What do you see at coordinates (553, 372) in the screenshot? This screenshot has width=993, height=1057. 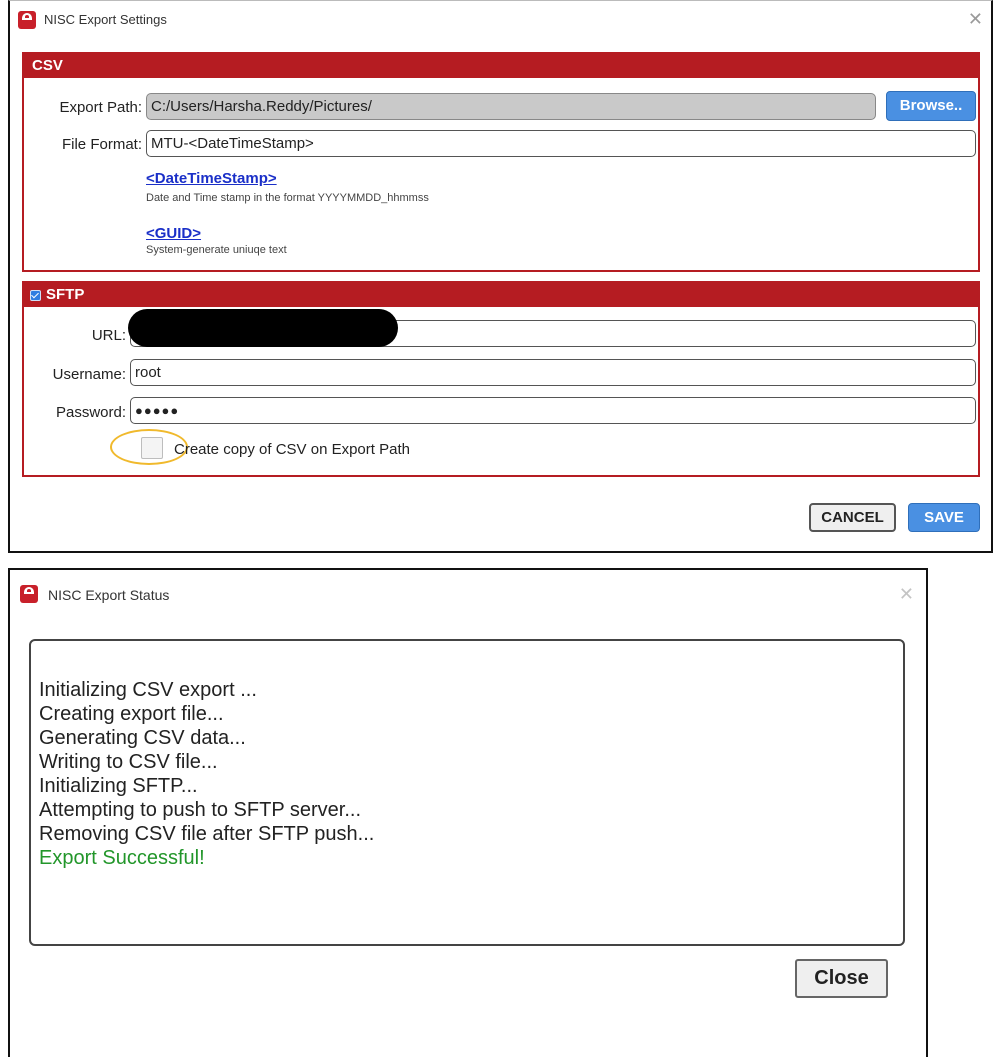 I see `username-field: root` at bounding box center [553, 372].